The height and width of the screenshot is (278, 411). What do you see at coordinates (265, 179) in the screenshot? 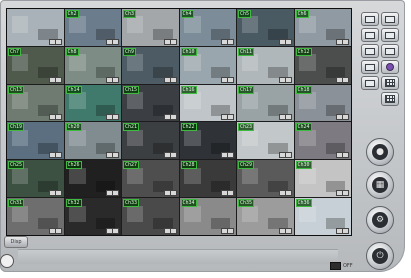
I see `camera-tile: Ch29` at bounding box center [265, 179].